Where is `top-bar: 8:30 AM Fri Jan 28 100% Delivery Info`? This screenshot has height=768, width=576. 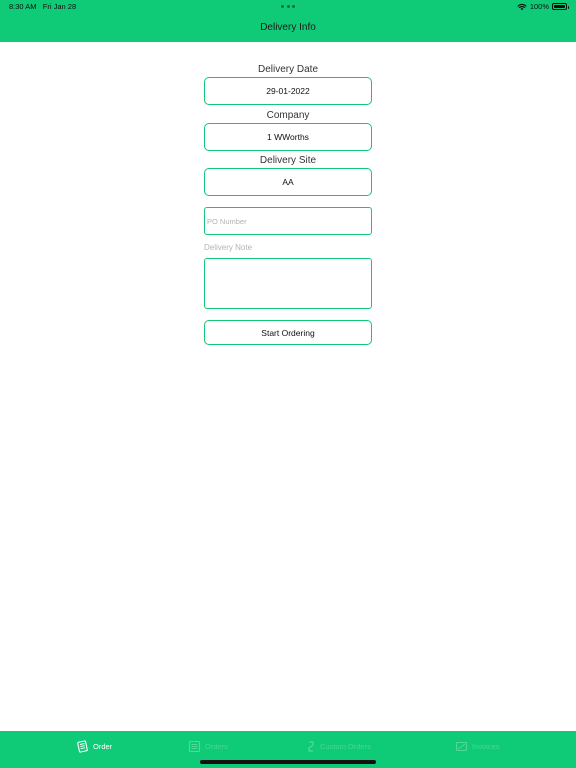 top-bar: 8:30 AM Fri Jan 28 100% Delivery Info is located at coordinates (288, 21).